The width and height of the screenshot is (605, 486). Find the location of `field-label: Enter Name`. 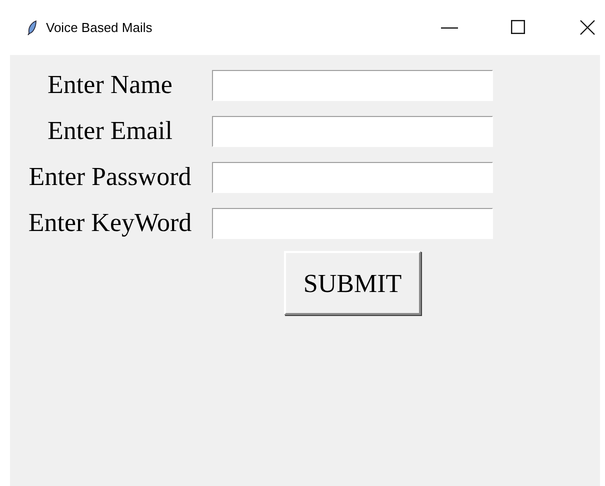

field-label: Enter Name is located at coordinates (110, 85).